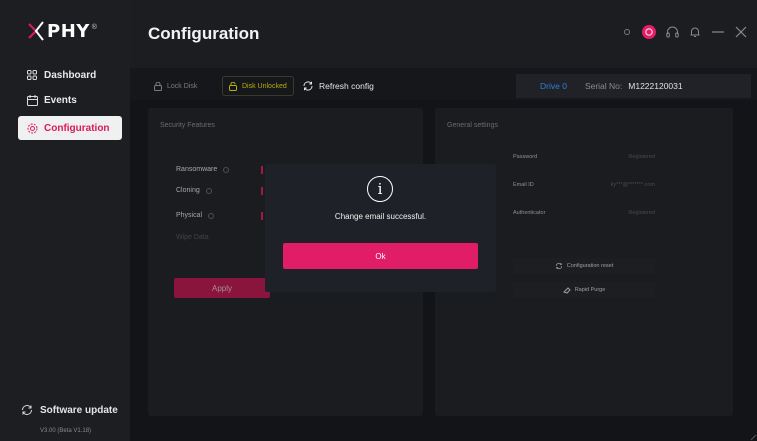 Image resolution: width=757 pixels, height=441 pixels. Describe the element at coordinates (753, 437) in the screenshot. I see `resize-grip-icon` at that location.